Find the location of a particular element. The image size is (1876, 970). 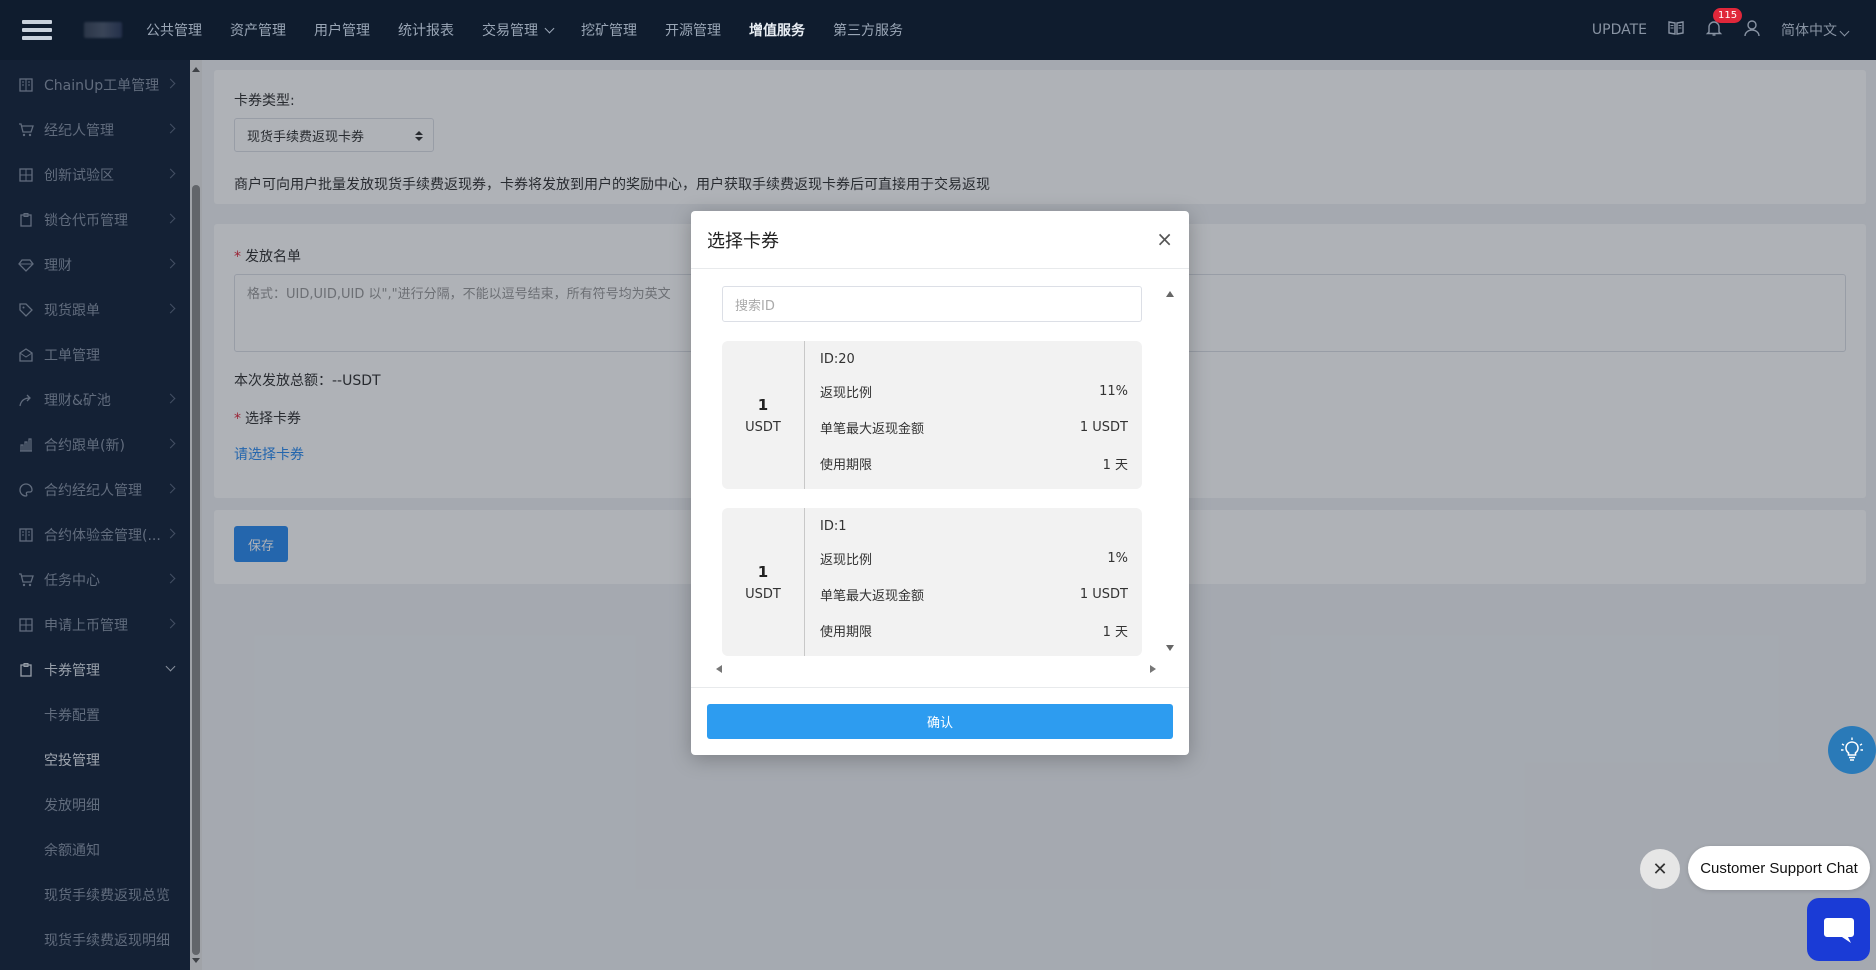

scroll-down-arrow is located at coordinates (1170, 648).